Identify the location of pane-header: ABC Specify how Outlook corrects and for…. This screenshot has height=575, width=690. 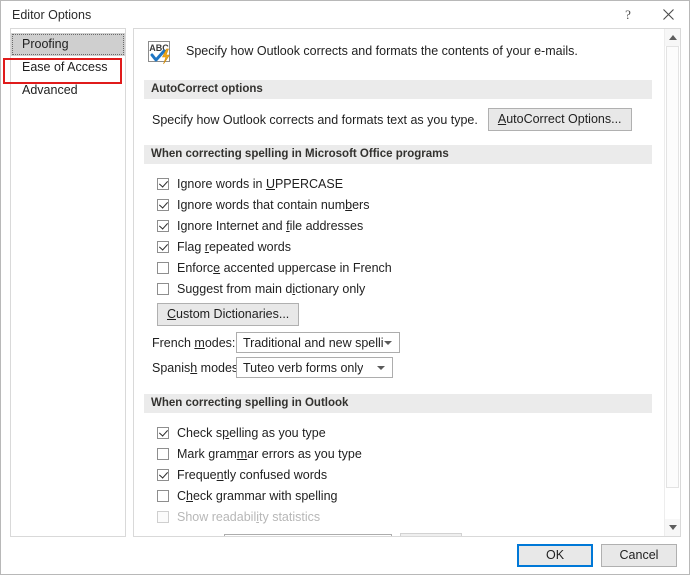
(398, 53).